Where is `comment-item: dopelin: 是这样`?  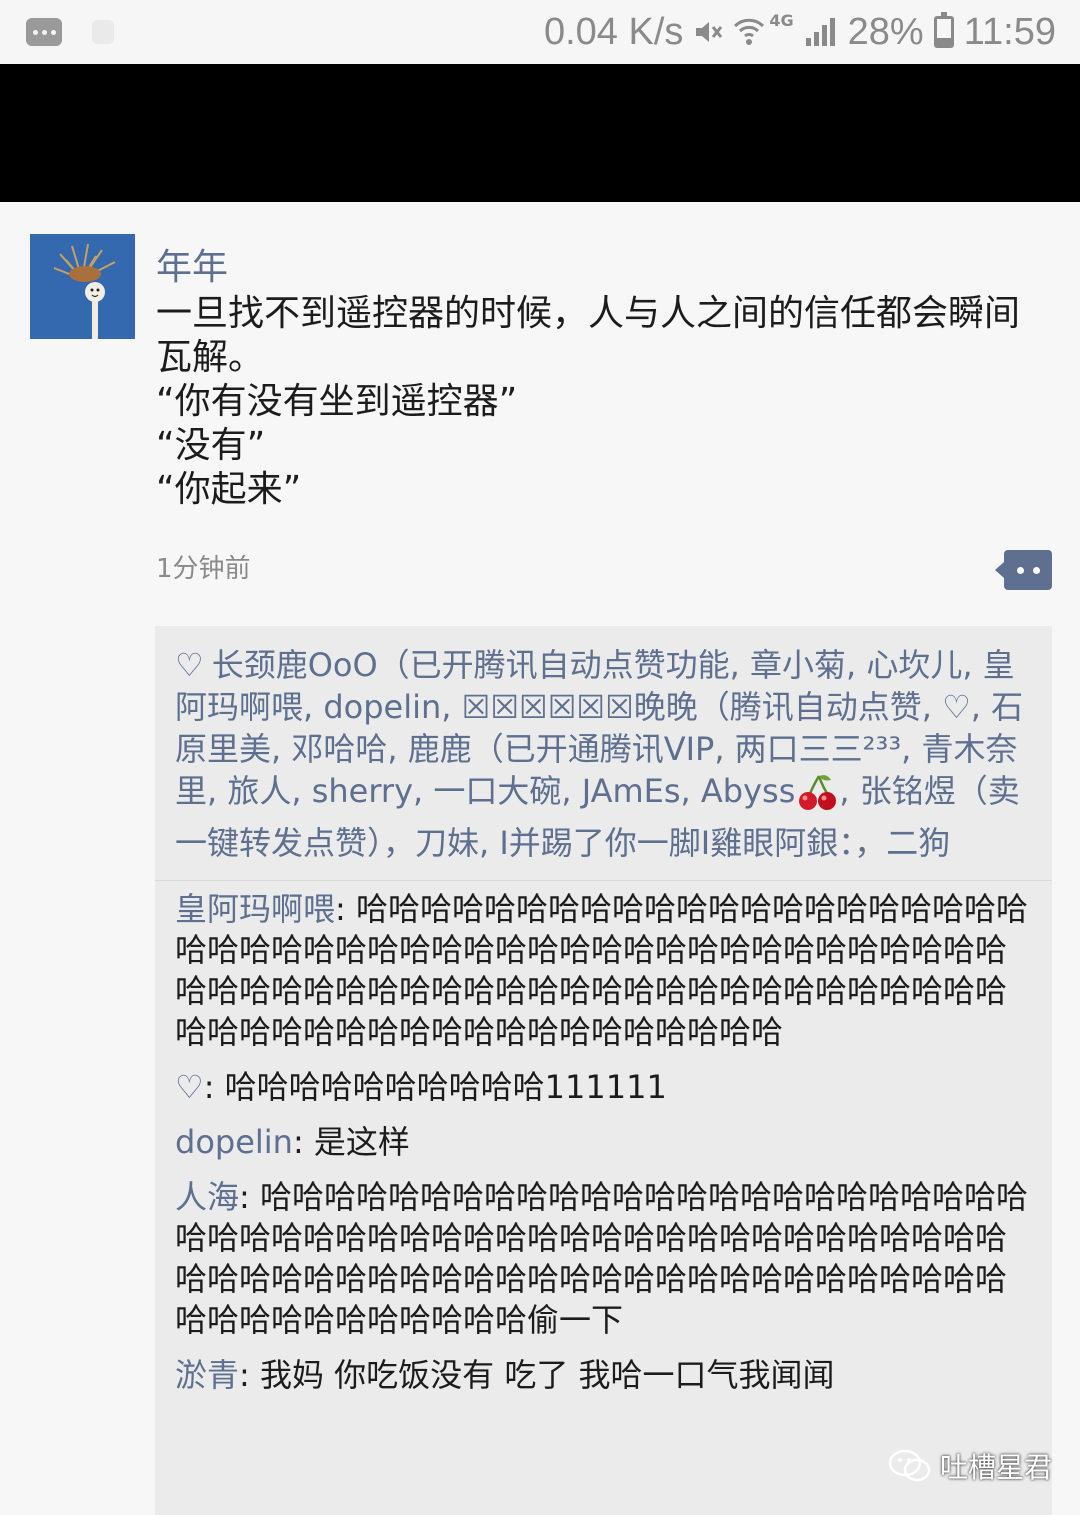 comment-item: dopelin: 是这样 is located at coordinates (604, 1142).